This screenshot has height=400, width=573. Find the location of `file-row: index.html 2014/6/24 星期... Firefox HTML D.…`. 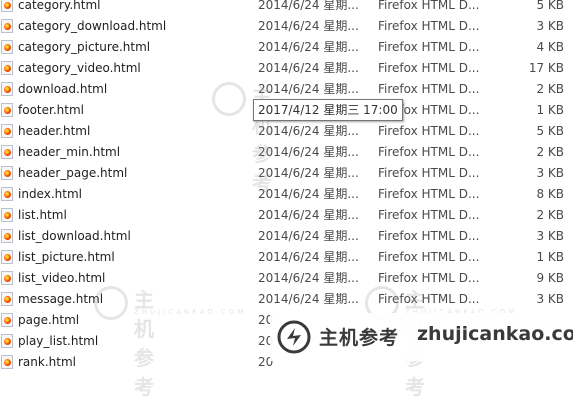

file-row: index.html 2014/6/24 星期... Firefox HTML D.… is located at coordinates (286, 194).